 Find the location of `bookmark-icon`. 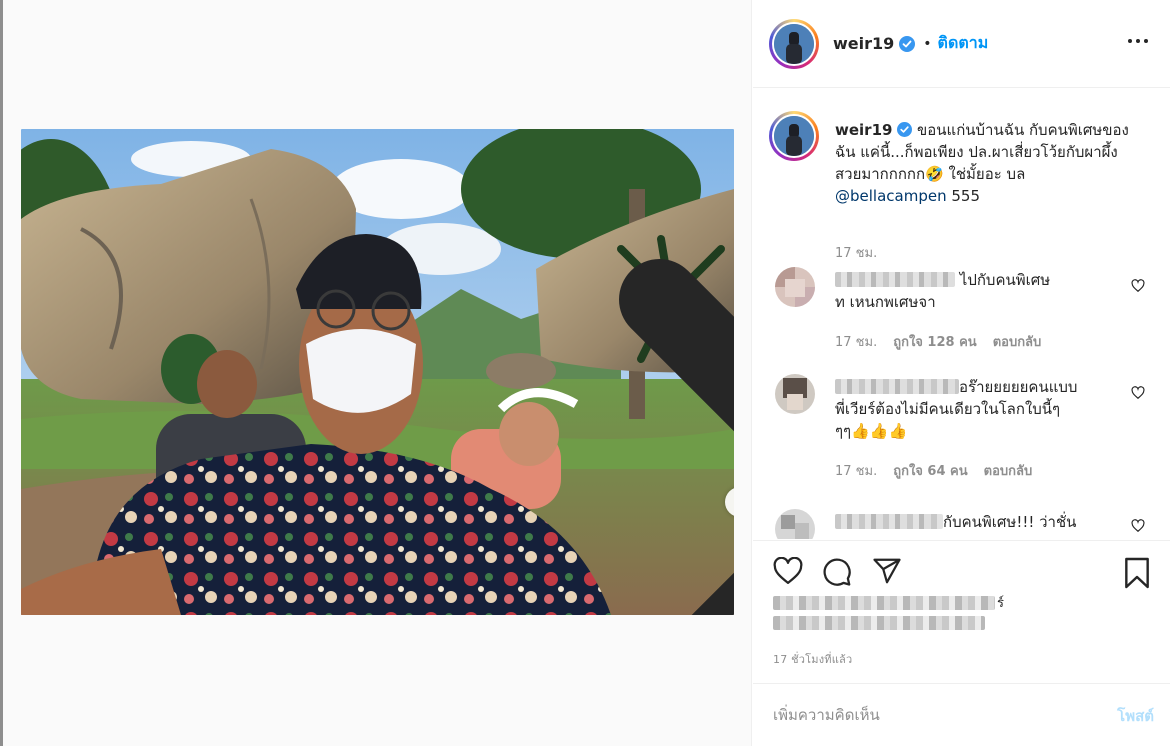

bookmark-icon is located at coordinates (1137, 575).